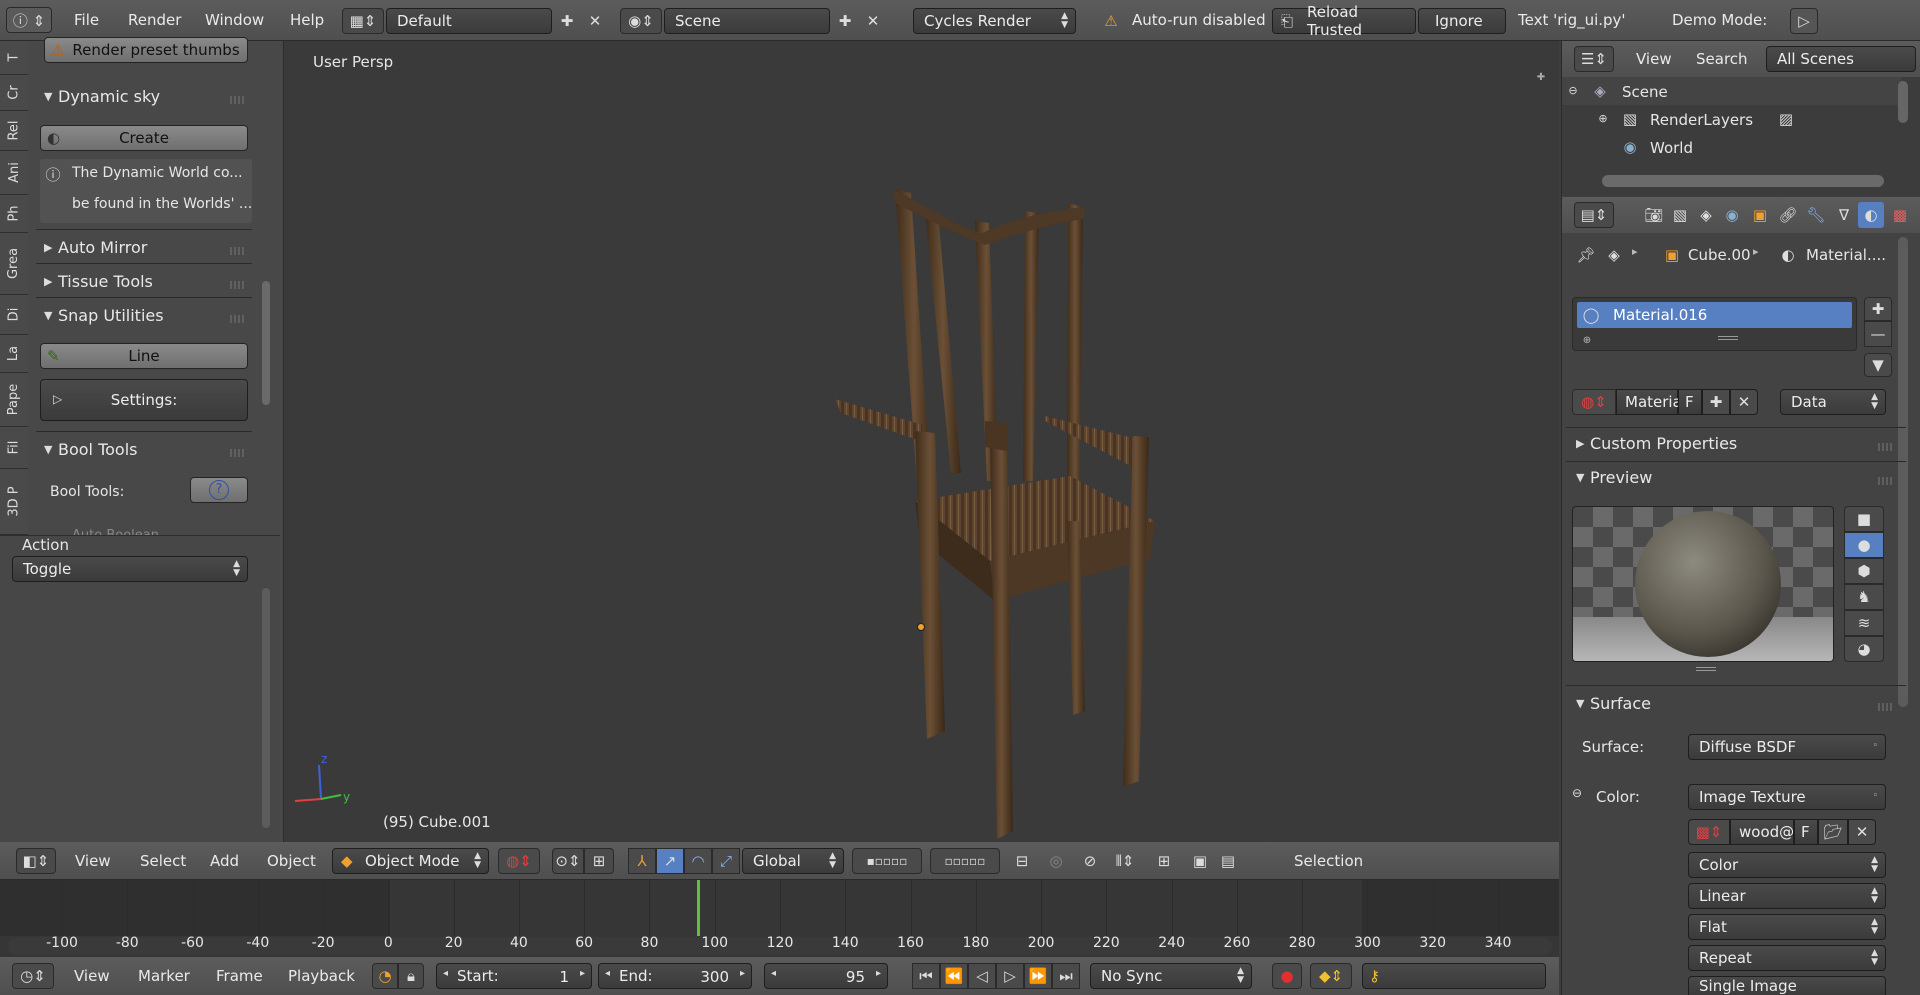 The width and height of the screenshot is (1920, 995). Describe the element at coordinates (1709, 832) in the screenshot. I see `browse-image-icon: ▩⇕` at that location.